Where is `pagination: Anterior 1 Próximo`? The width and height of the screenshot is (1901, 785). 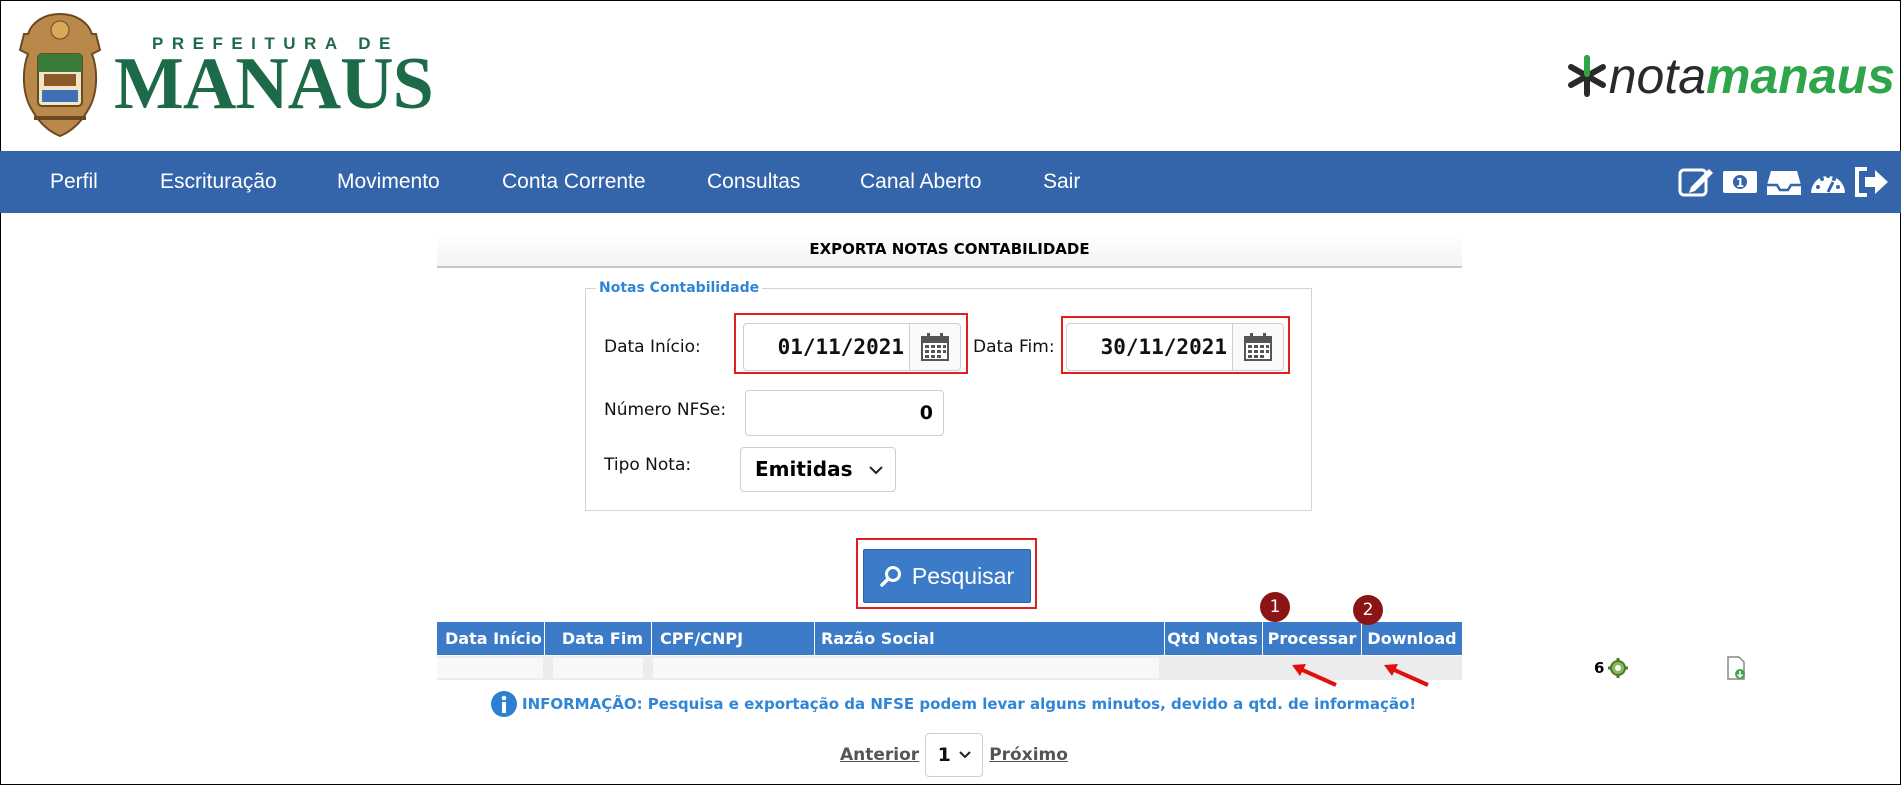
pagination: Anterior 1 Próximo is located at coordinates (954, 755).